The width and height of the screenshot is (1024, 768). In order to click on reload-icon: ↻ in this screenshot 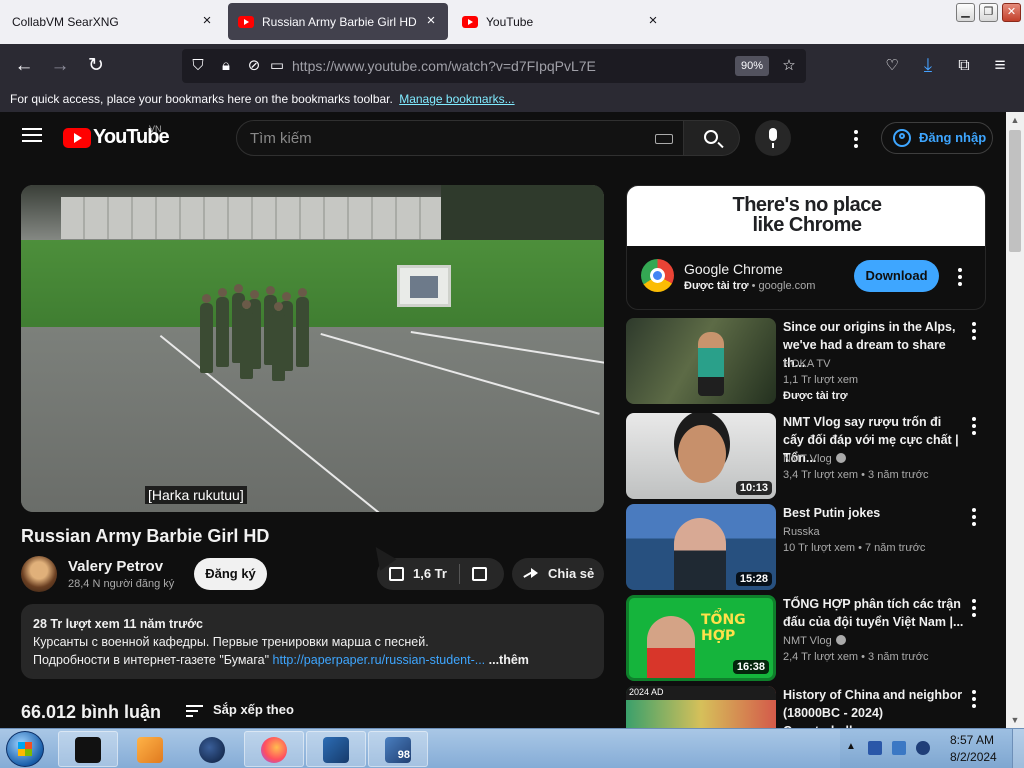, I will do `click(96, 66)`.